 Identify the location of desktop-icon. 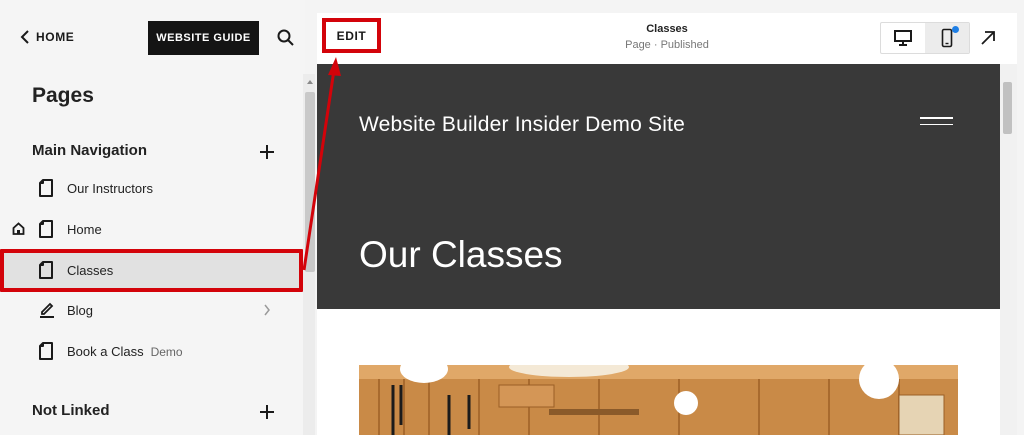
(903, 38).